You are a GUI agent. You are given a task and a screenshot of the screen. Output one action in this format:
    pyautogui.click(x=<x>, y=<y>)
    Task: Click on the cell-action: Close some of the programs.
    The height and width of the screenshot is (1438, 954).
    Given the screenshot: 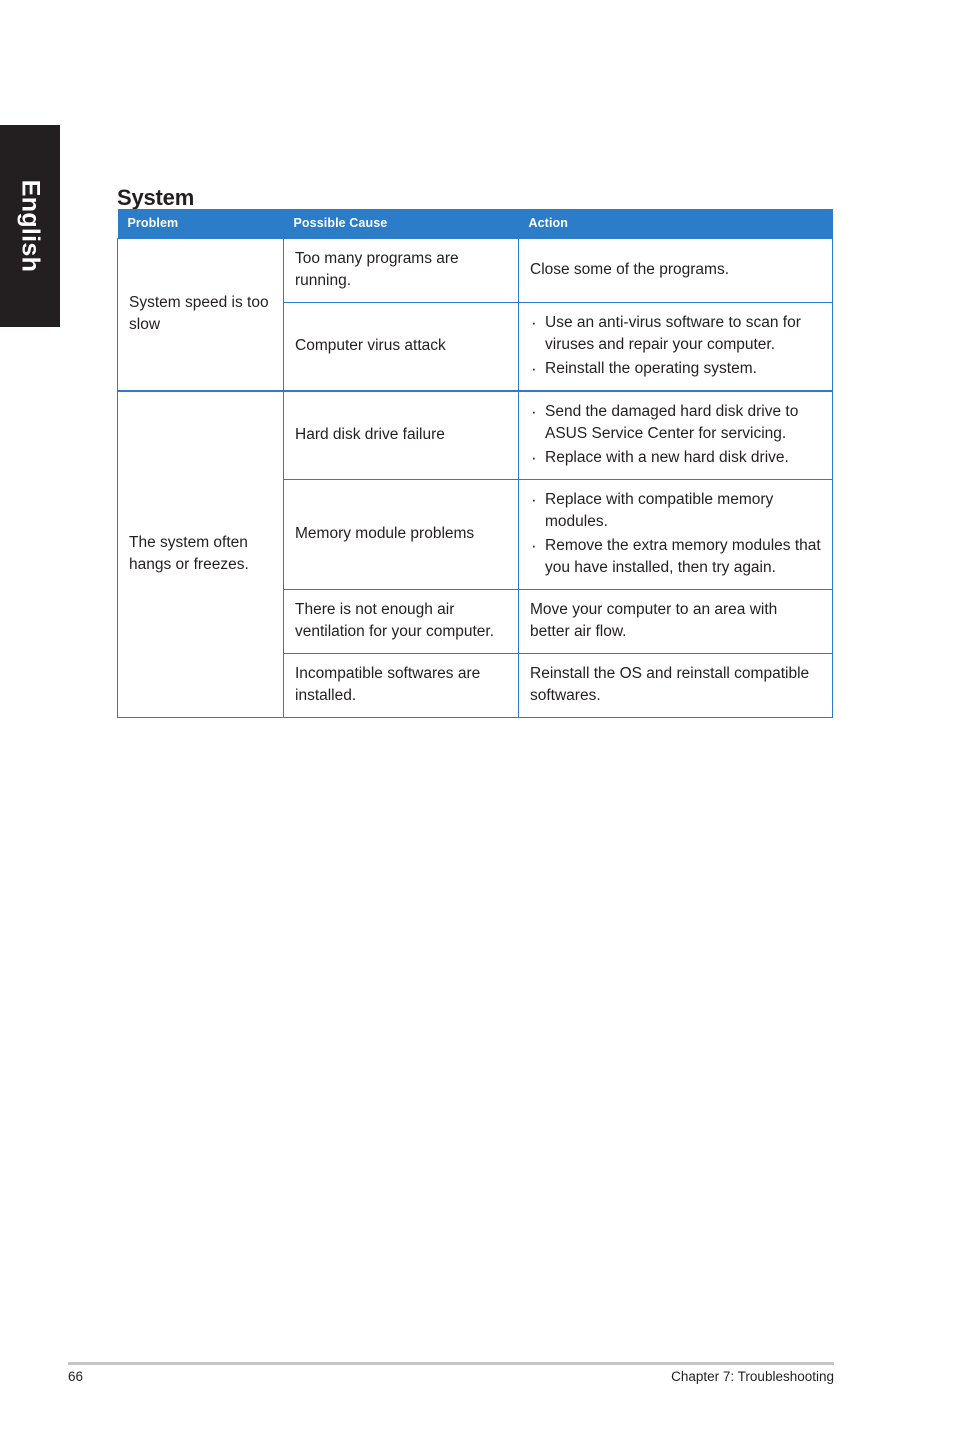 What is the action you would take?
    pyautogui.click(x=675, y=270)
    